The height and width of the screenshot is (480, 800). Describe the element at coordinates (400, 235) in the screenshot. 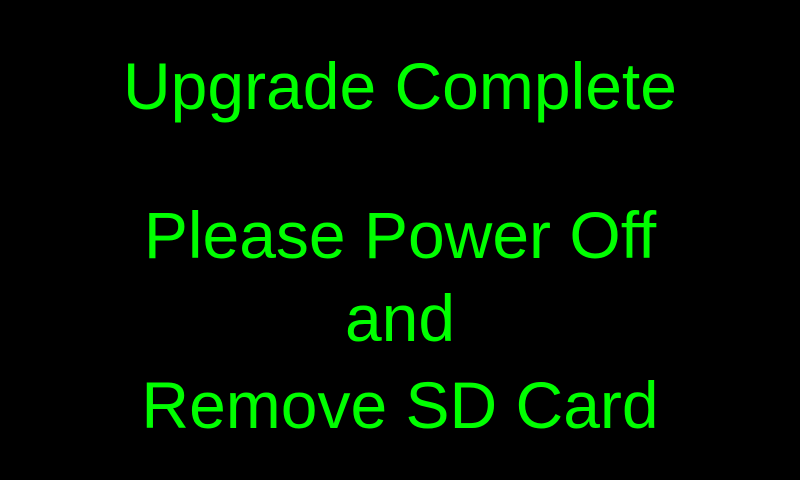

I see `power-off-instruction: Please Power Off` at that location.